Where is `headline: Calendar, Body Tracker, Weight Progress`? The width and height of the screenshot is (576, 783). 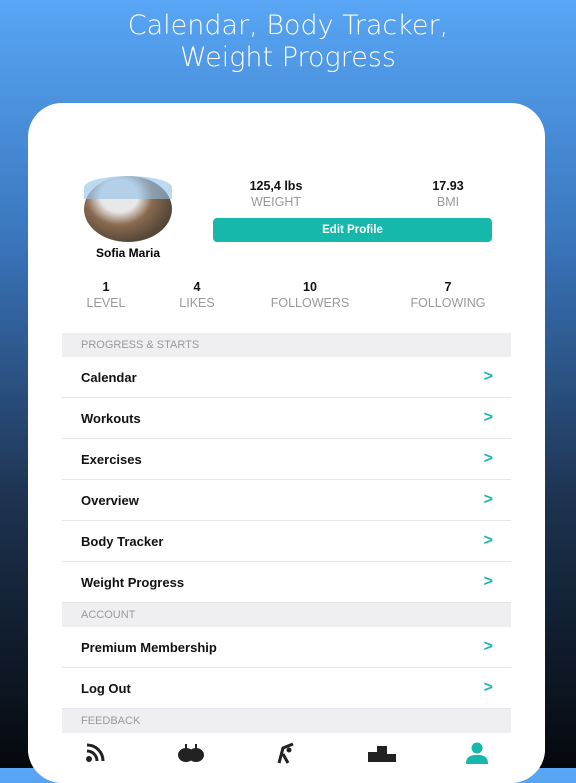 headline: Calendar, Body Tracker, Weight Progress is located at coordinates (288, 42).